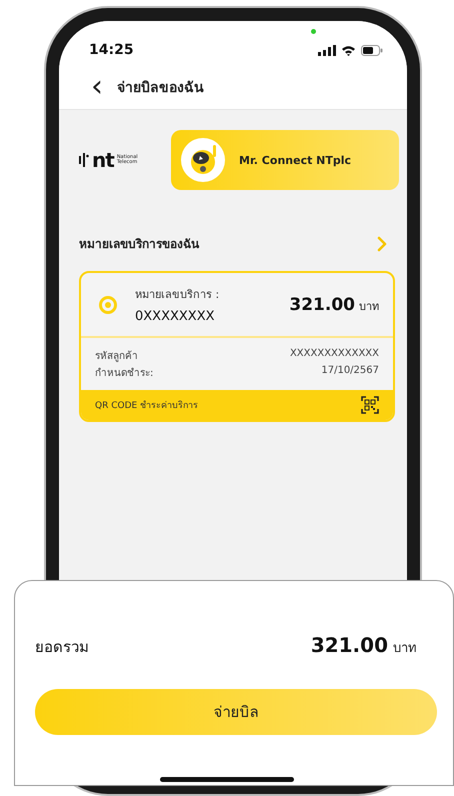  I want to click on customer-id-label: รหัสลูกค้า, so click(117, 356).